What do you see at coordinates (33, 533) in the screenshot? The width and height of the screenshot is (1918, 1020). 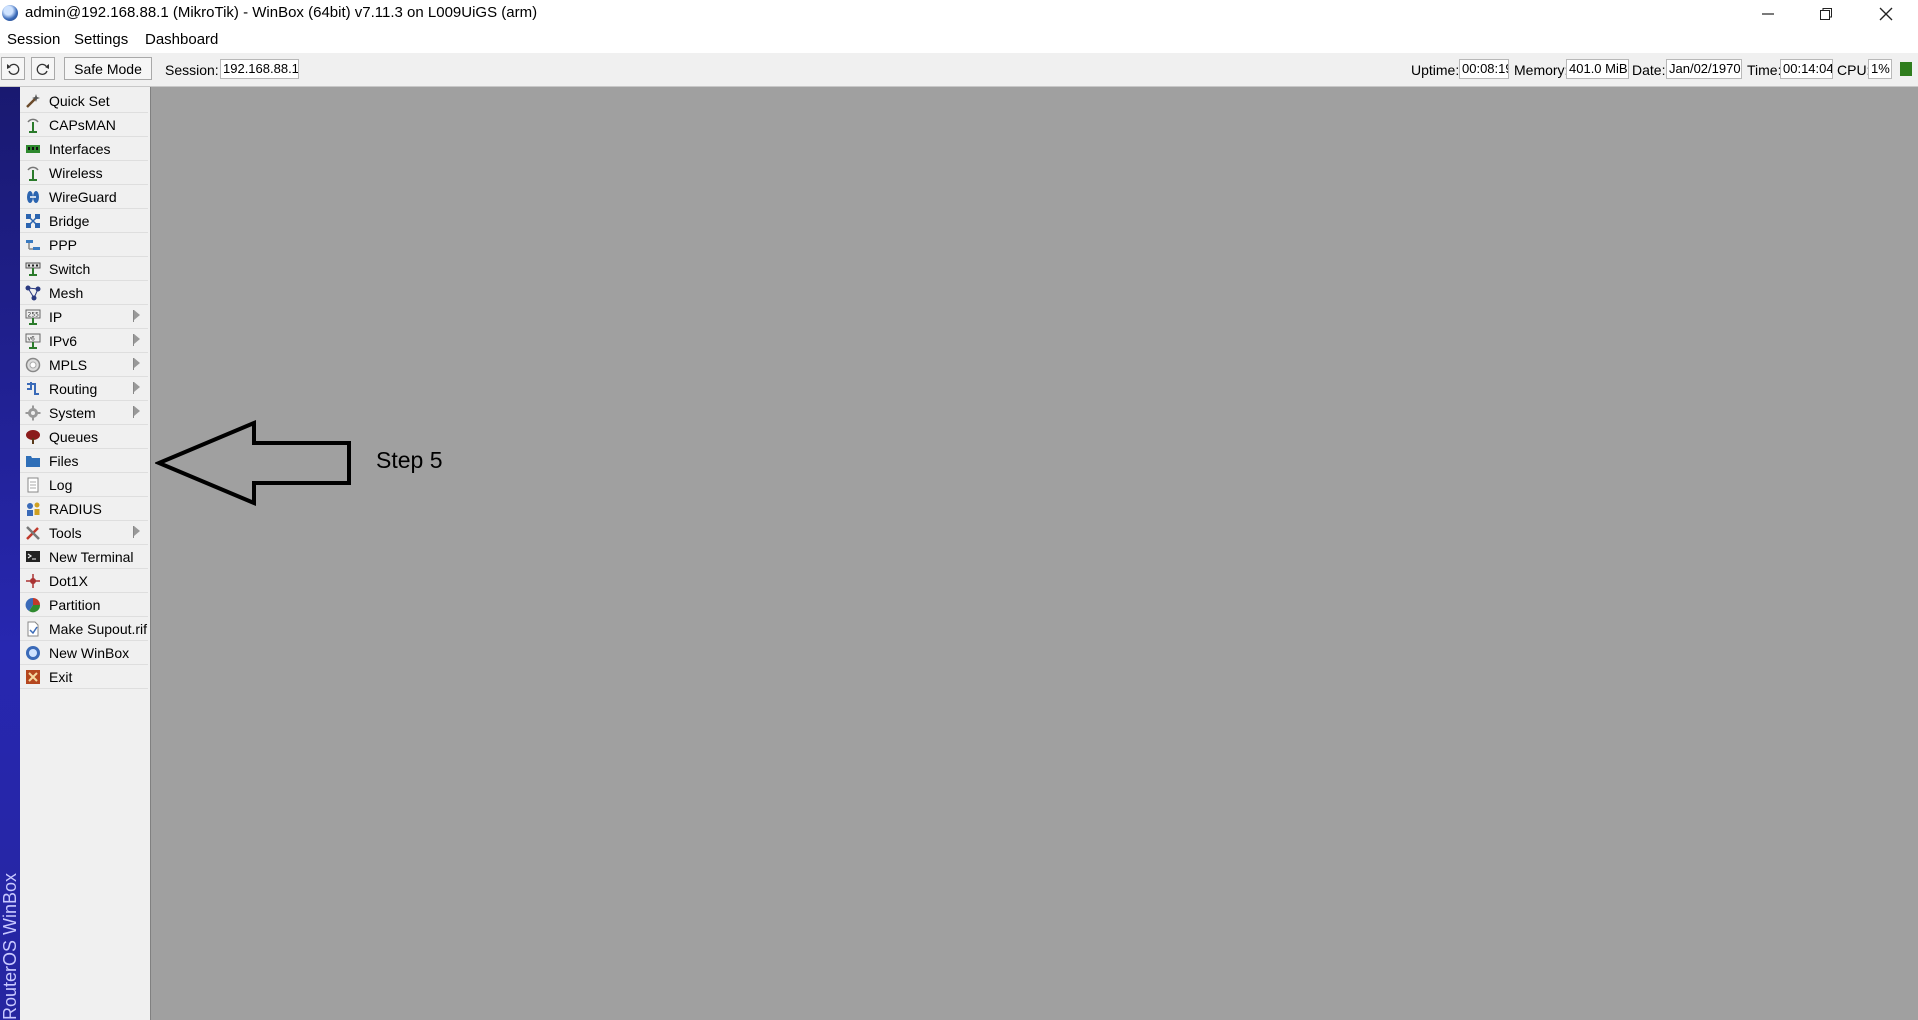 I see `tools-icon` at bounding box center [33, 533].